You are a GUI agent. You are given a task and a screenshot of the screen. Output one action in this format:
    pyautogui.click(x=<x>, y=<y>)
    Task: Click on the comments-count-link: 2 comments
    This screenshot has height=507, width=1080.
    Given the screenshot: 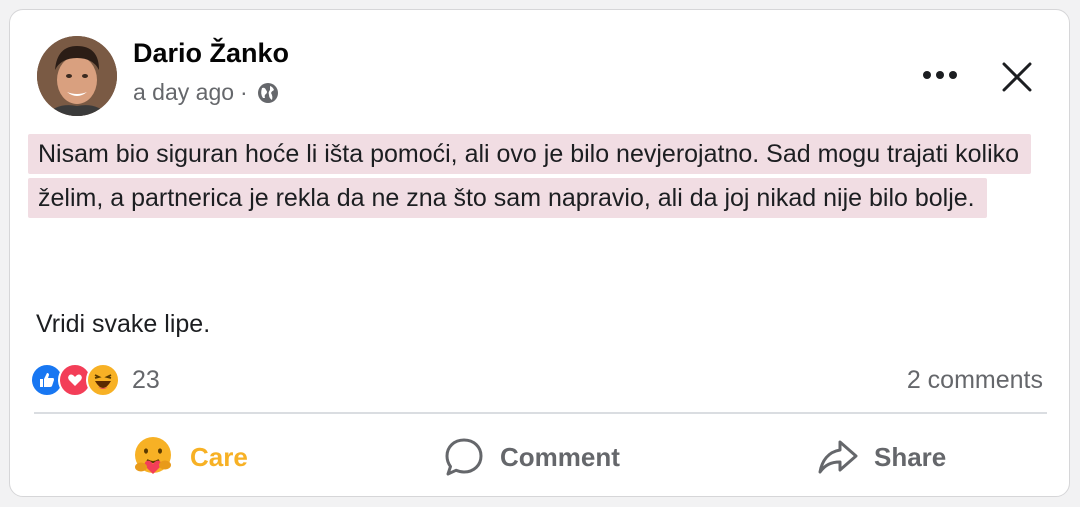 What is the action you would take?
    pyautogui.click(x=975, y=380)
    